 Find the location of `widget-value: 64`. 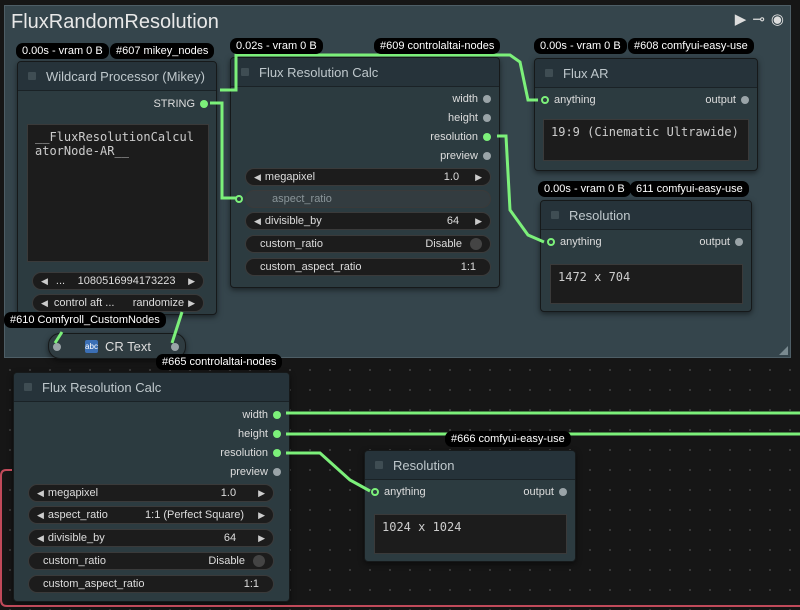

widget-value: 64 is located at coordinates (230, 538).